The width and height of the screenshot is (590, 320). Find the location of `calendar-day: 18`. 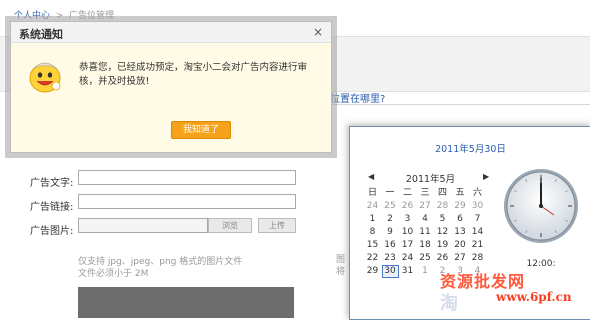

calendar-day: 18 is located at coordinates (425, 245).